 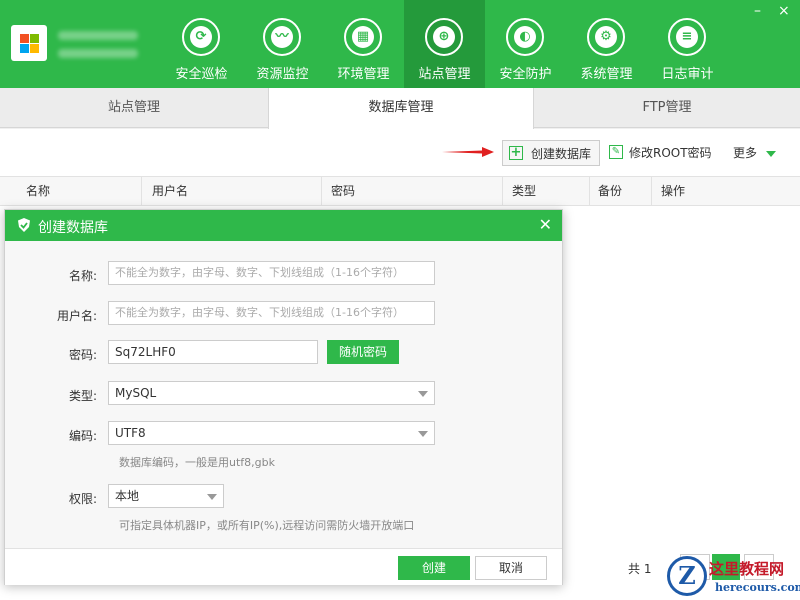 What do you see at coordinates (784, 11) in the screenshot?
I see `close-window-button: ×` at bounding box center [784, 11].